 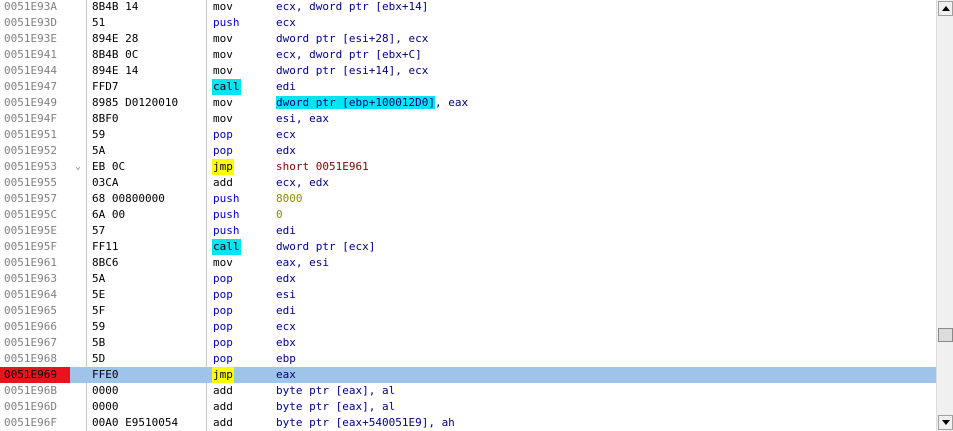 What do you see at coordinates (30, 390) in the screenshot?
I see `address-cell: 0051E96B` at bounding box center [30, 390].